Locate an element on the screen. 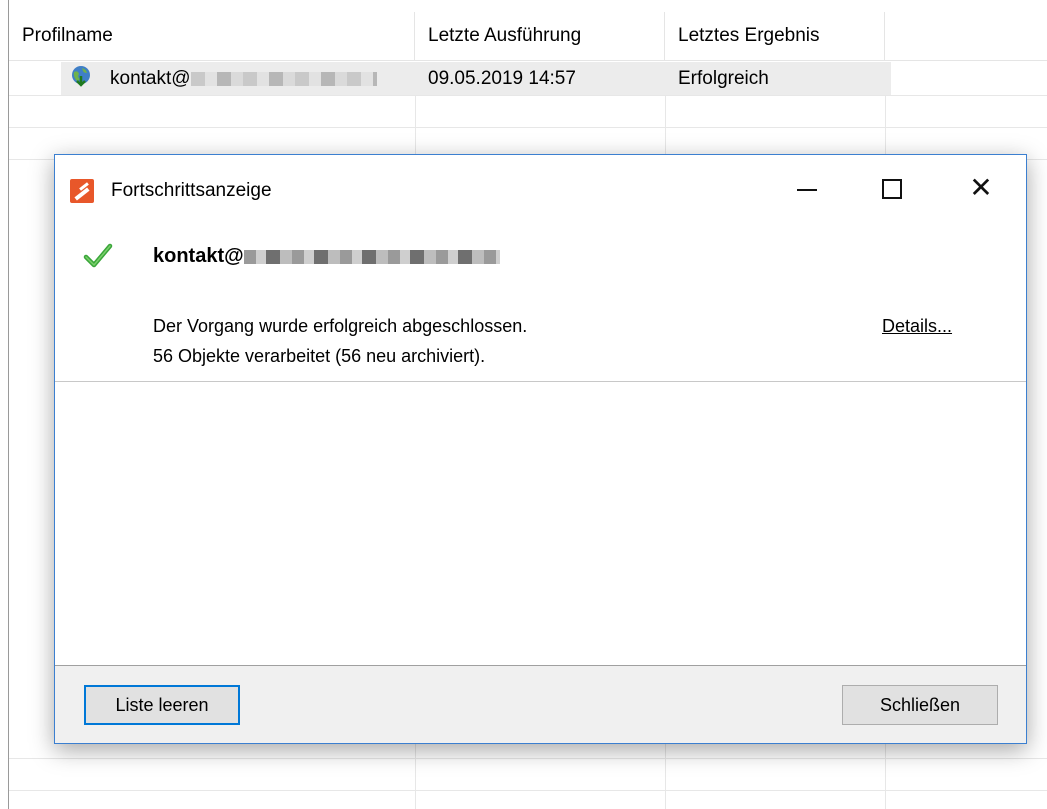 The width and height of the screenshot is (1047, 809). minimize-icon is located at coordinates (807, 190).